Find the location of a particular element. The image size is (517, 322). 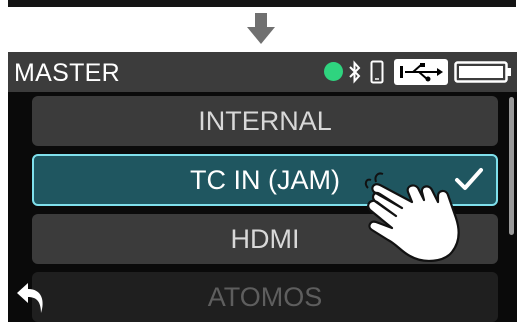

menu-item-internal: INTERNAL is located at coordinates (265, 121).